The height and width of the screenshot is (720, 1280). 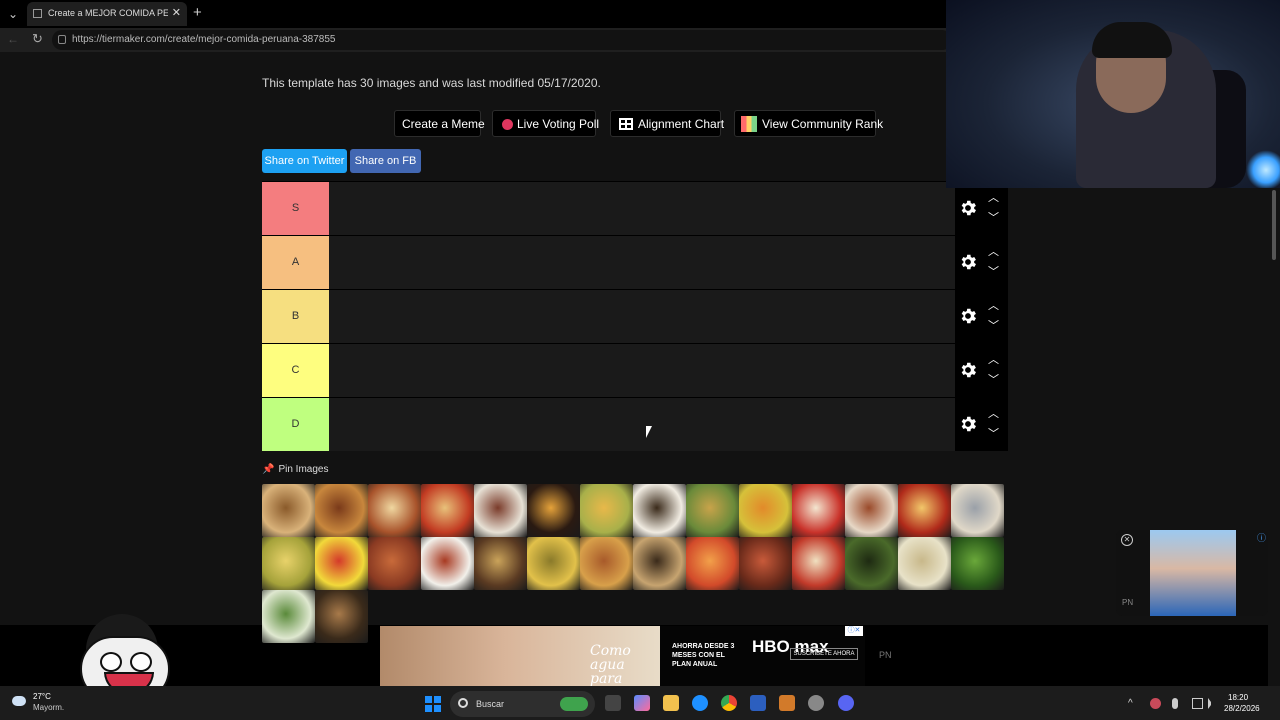 I want to click on windows-start-icon, so click(x=433, y=704).